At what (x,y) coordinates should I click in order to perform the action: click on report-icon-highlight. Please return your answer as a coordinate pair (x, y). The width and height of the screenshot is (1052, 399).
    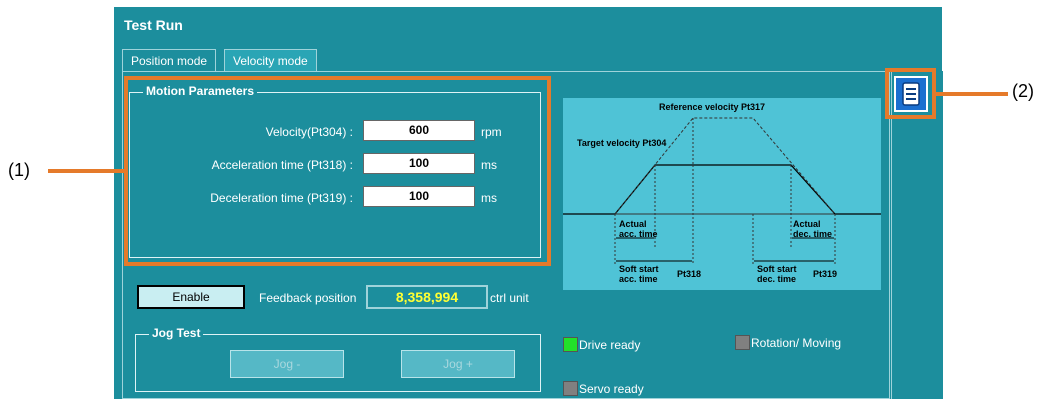
    Looking at the image, I should click on (910, 93).